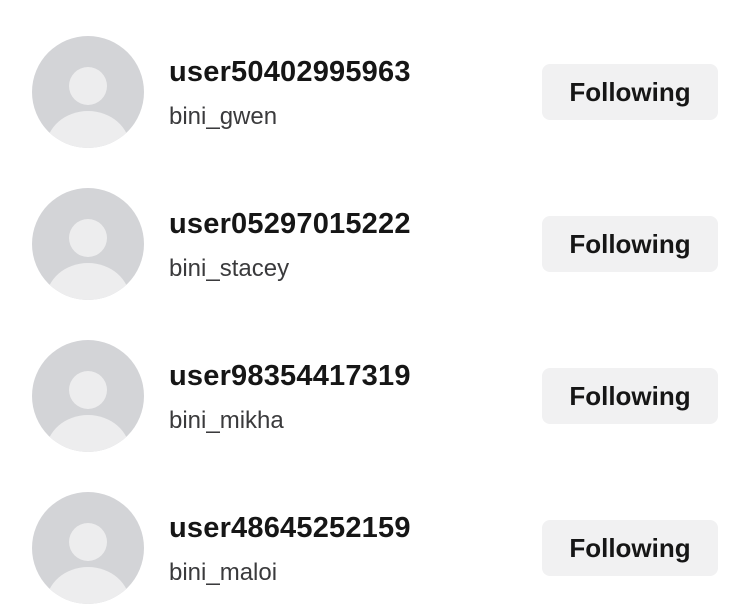 Image resolution: width=750 pixels, height=615 pixels. Describe the element at coordinates (290, 376) in the screenshot. I see `username: user98354417319` at that location.